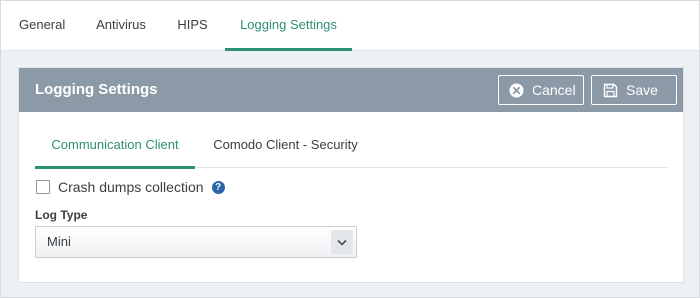  Describe the element at coordinates (43, 187) in the screenshot. I see `crash-dumps-checkbox` at that location.